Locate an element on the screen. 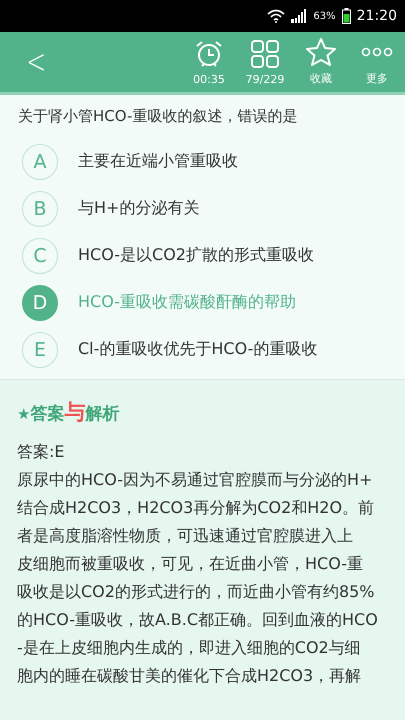 This screenshot has height=720, width=405. back-button: < is located at coordinates (36, 62).